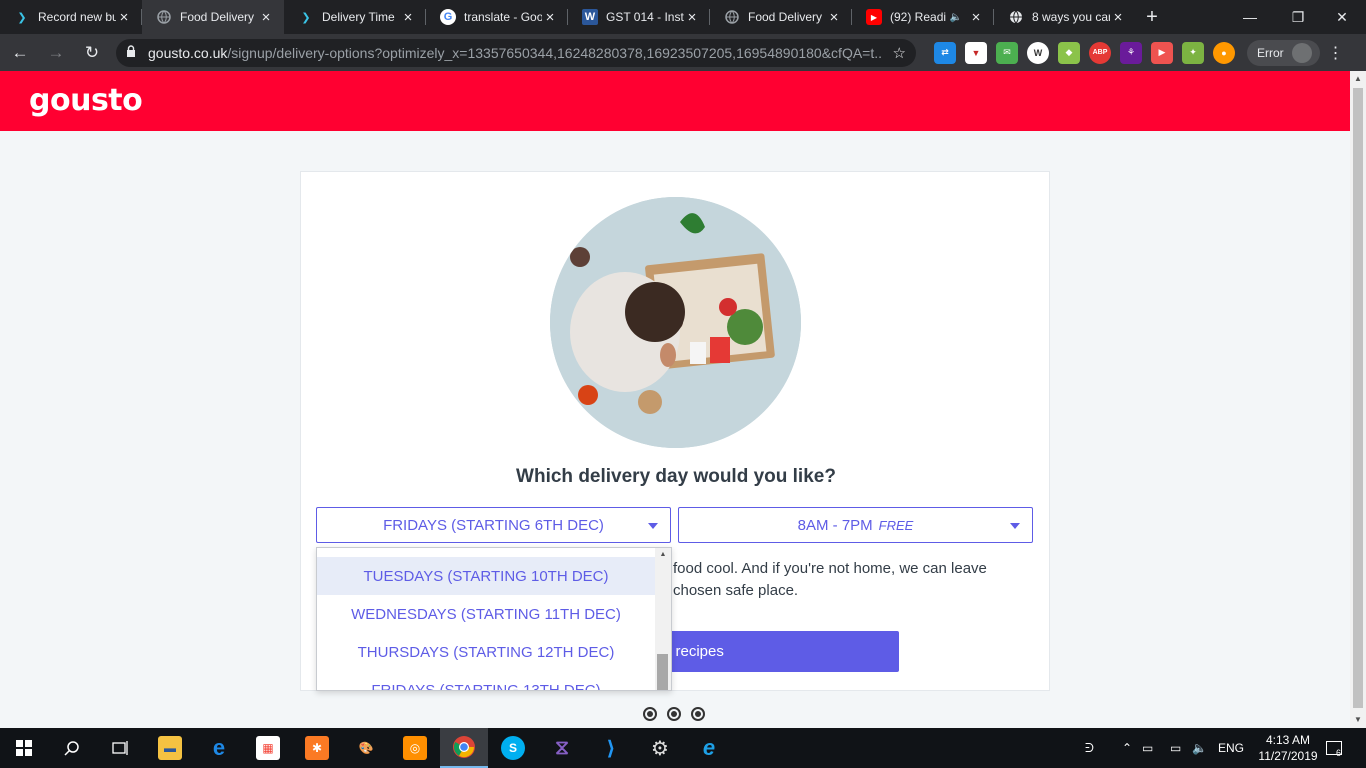 This screenshot has width=1366, height=768. Describe the element at coordinates (675, 101) in the screenshot. I see `site-header: gousto` at that location.